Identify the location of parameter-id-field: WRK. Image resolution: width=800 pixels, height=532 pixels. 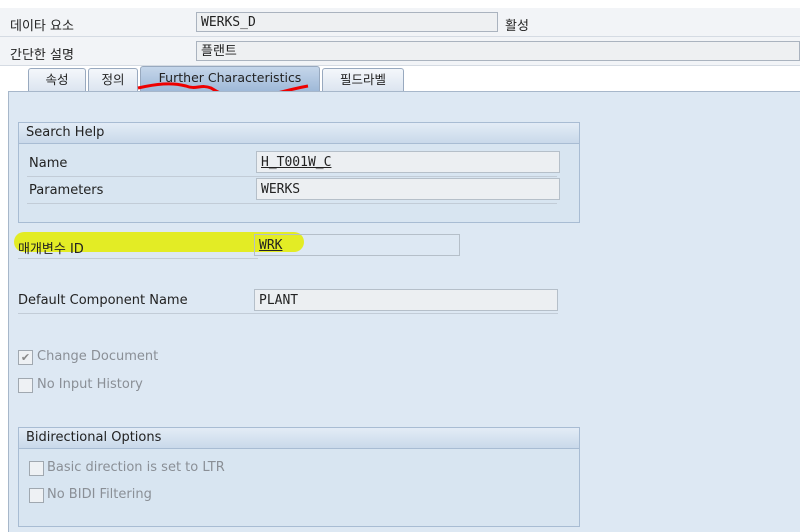
(357, 245).